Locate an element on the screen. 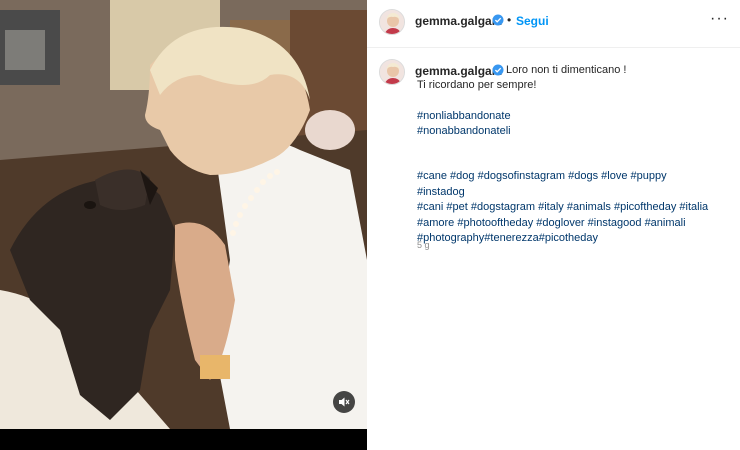 This screenshot has width=740, height=450. caption-username: gemma.galgani is located at coordinates (458, 71).